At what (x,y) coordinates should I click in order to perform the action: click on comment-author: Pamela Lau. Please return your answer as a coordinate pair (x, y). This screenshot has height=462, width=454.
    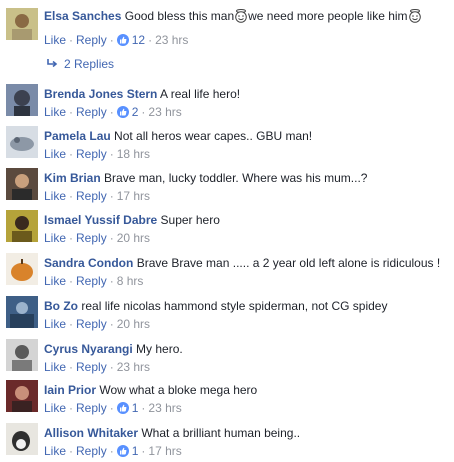
    Looking at the image, I should click on (77, 136).